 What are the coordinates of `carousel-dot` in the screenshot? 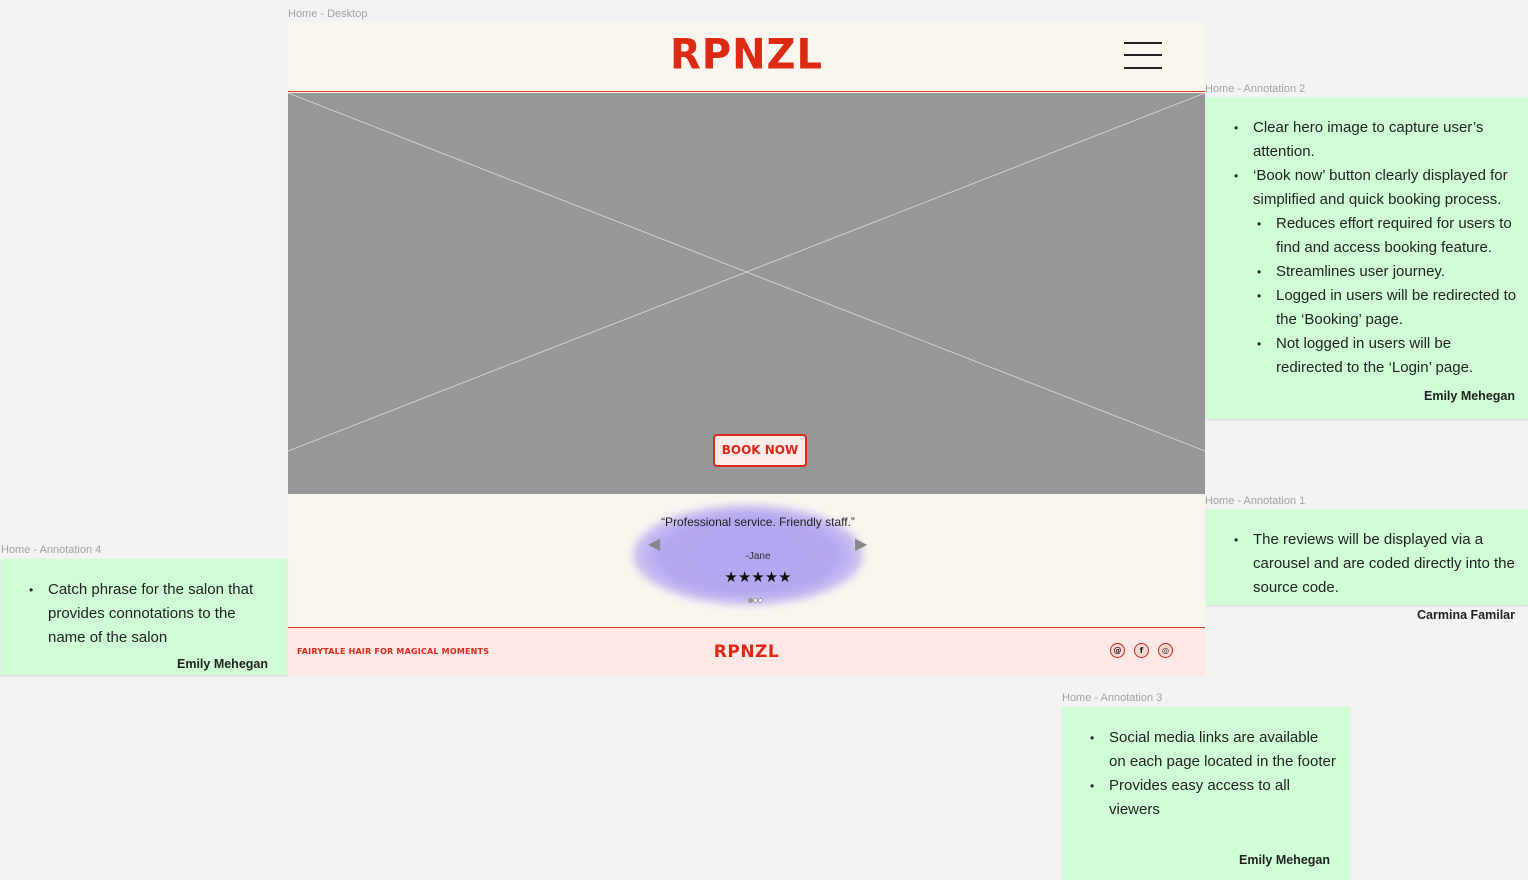 It's located at (760, 600).